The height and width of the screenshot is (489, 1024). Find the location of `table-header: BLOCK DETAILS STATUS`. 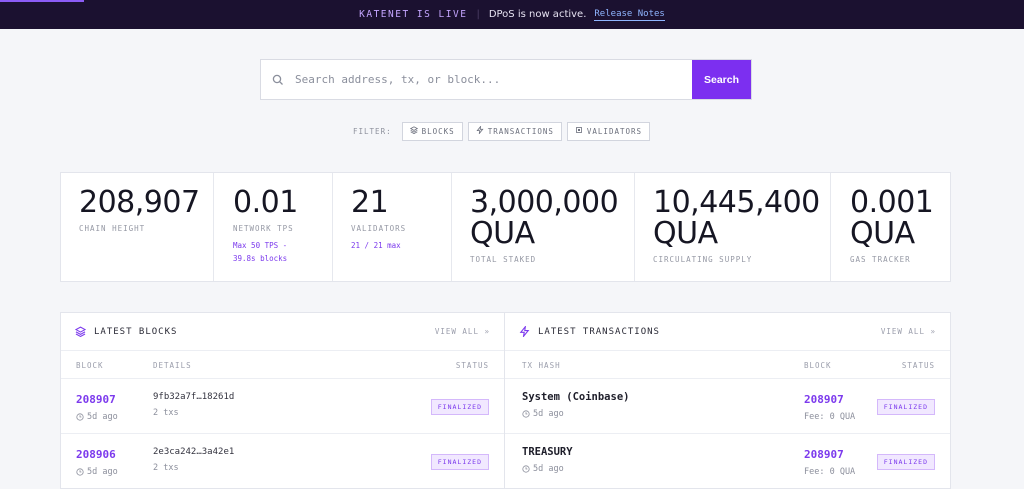

table-header: BLOCK DETAILS STATUS is located at coordinates (282, 365).